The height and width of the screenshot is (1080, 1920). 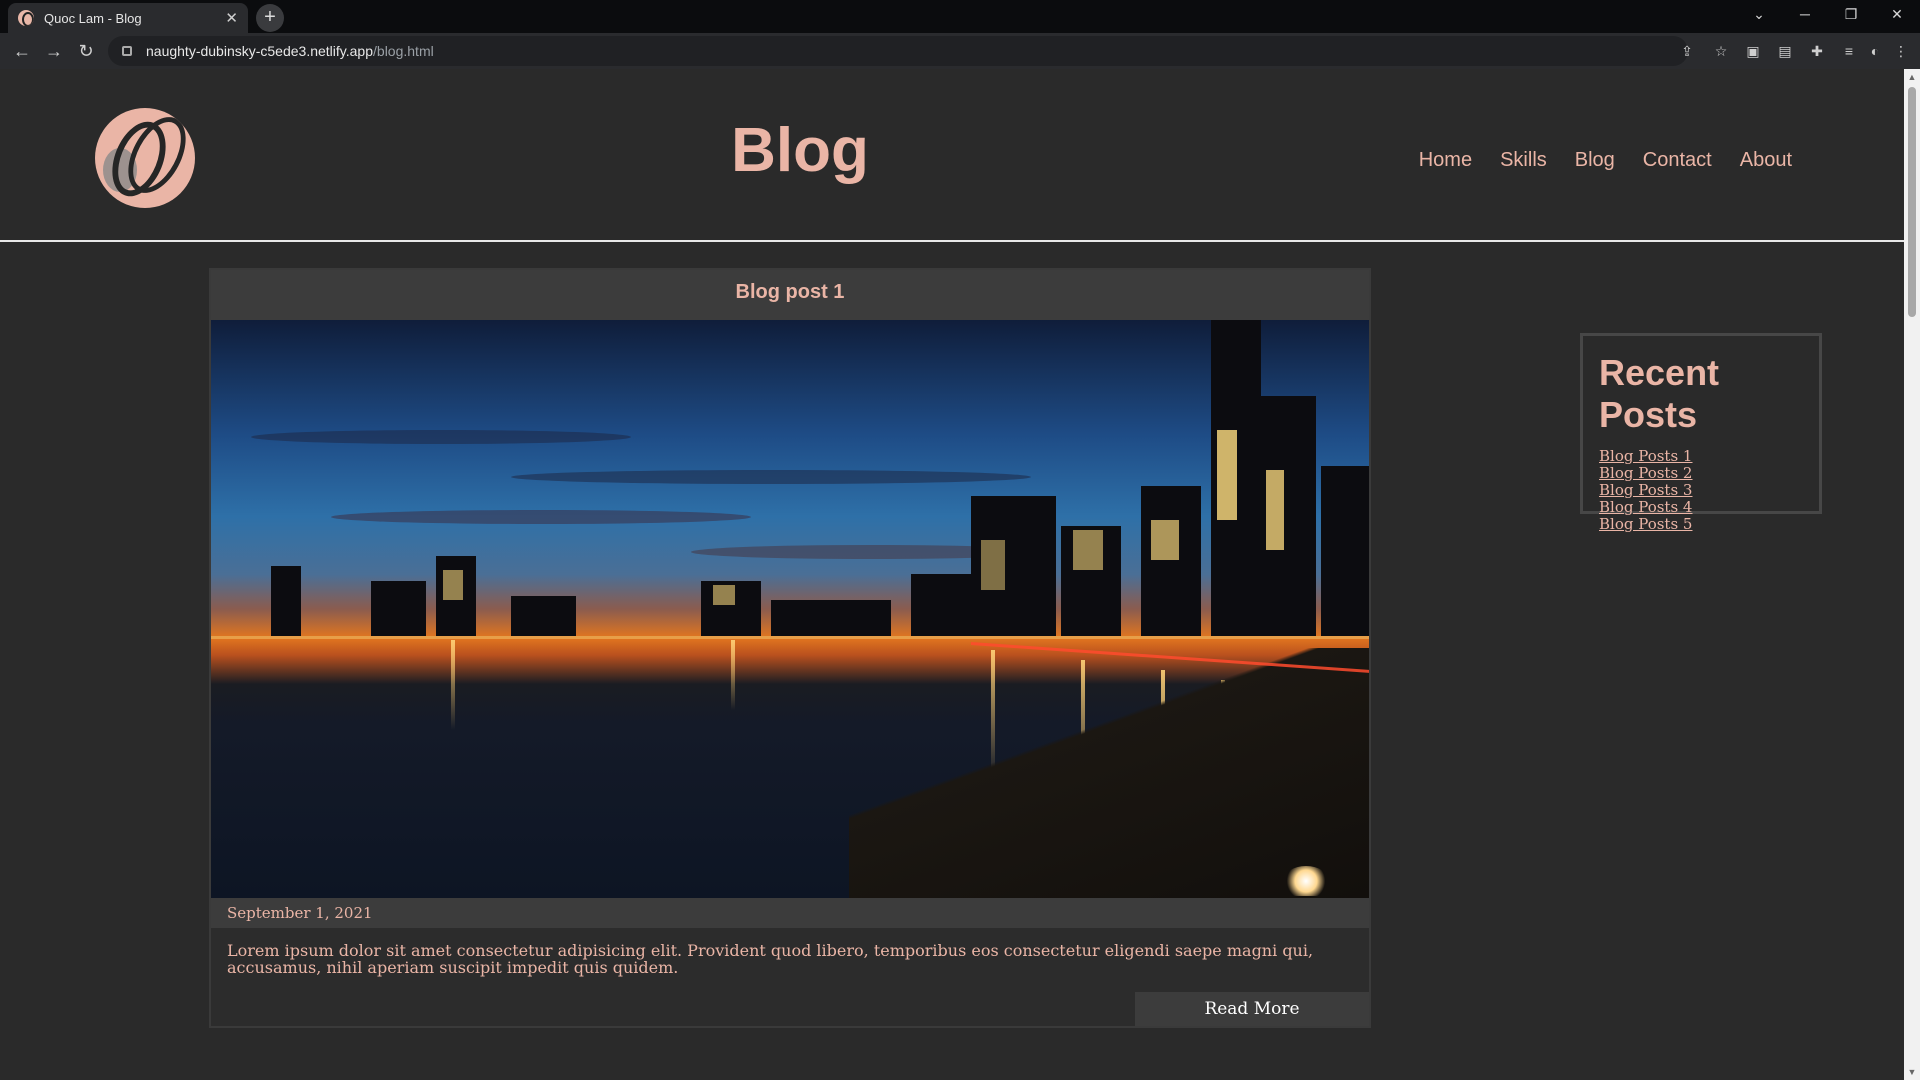 What do you see at coordinates (1523, 160) in the screenshot?
I see `nav-link-skills: Skills` at bounding box center [1523, 160].